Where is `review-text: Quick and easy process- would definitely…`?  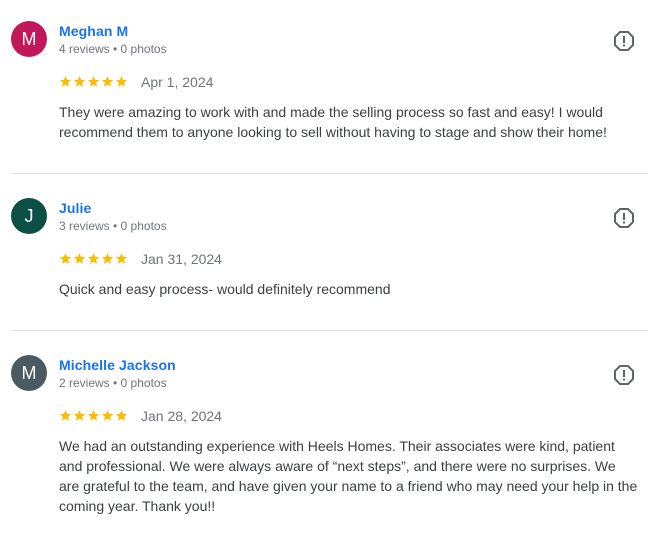
review-text: Quick and easy process- would definitely… is located at coordinates (225, 289).